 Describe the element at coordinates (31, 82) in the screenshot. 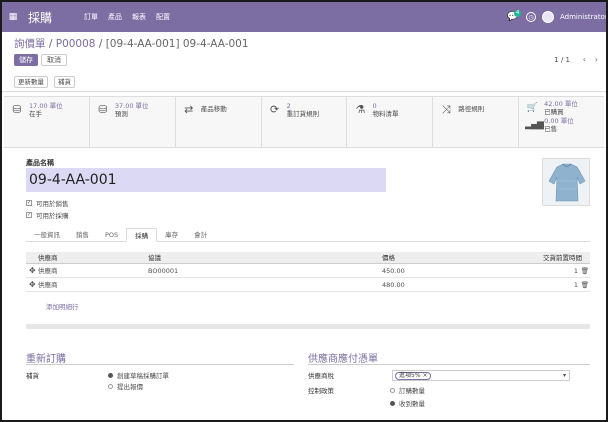

I see `update-quantity-button: 更新數量` at that location.